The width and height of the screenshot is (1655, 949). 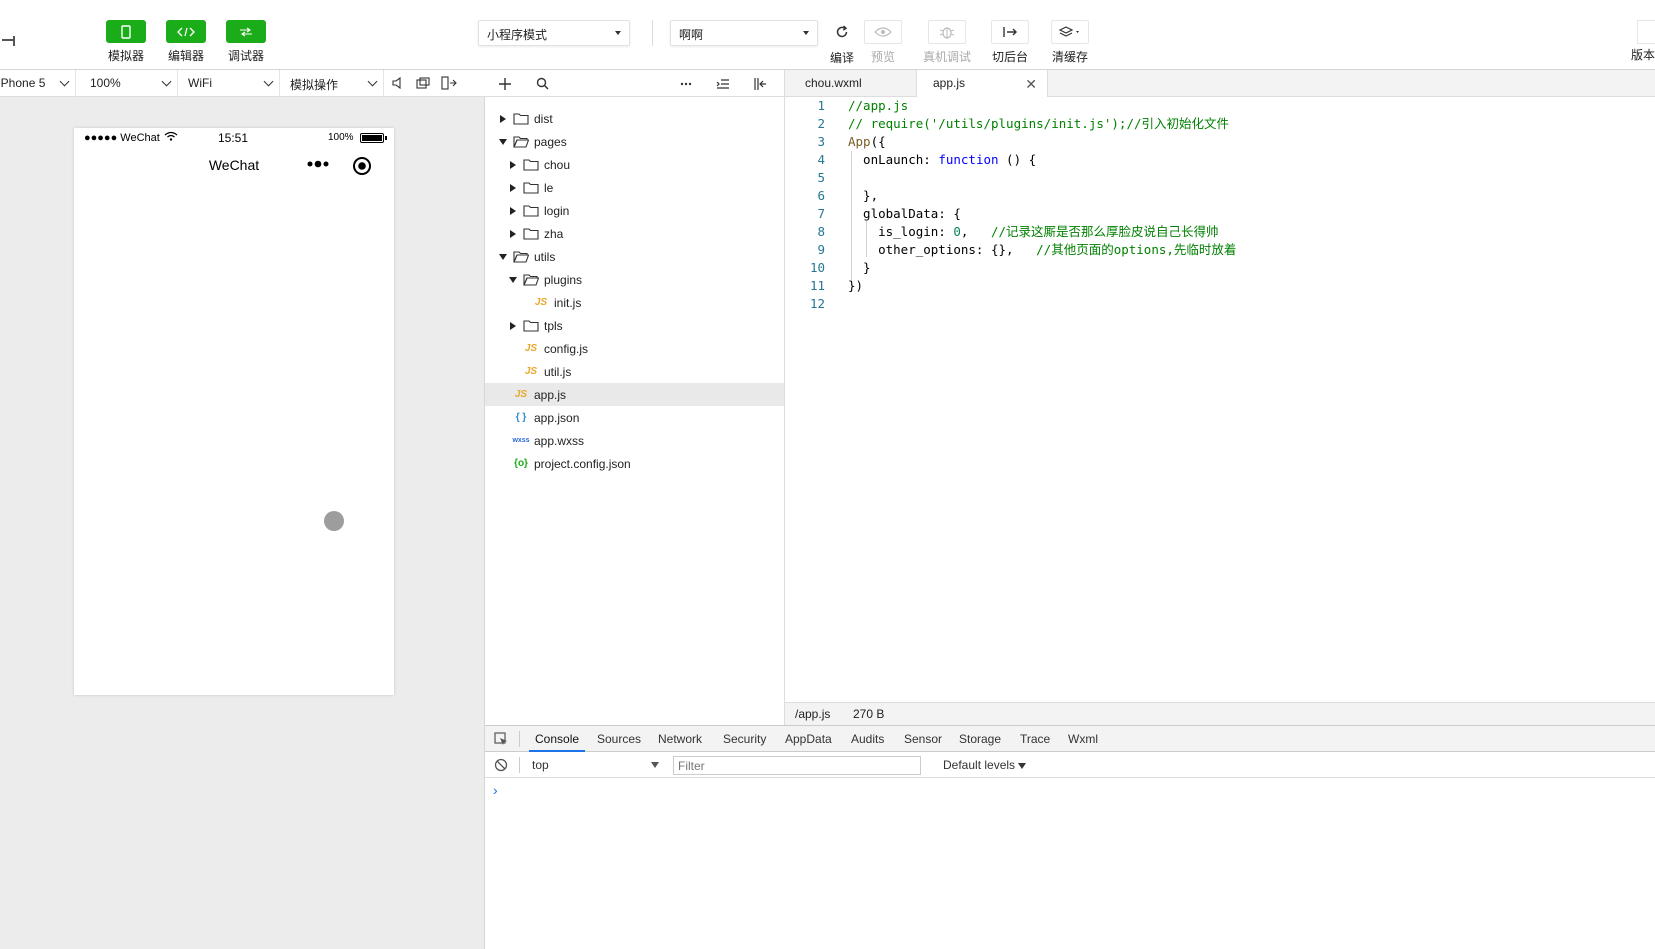 I want to click on more-actions-button, so click(x=686, y=83).